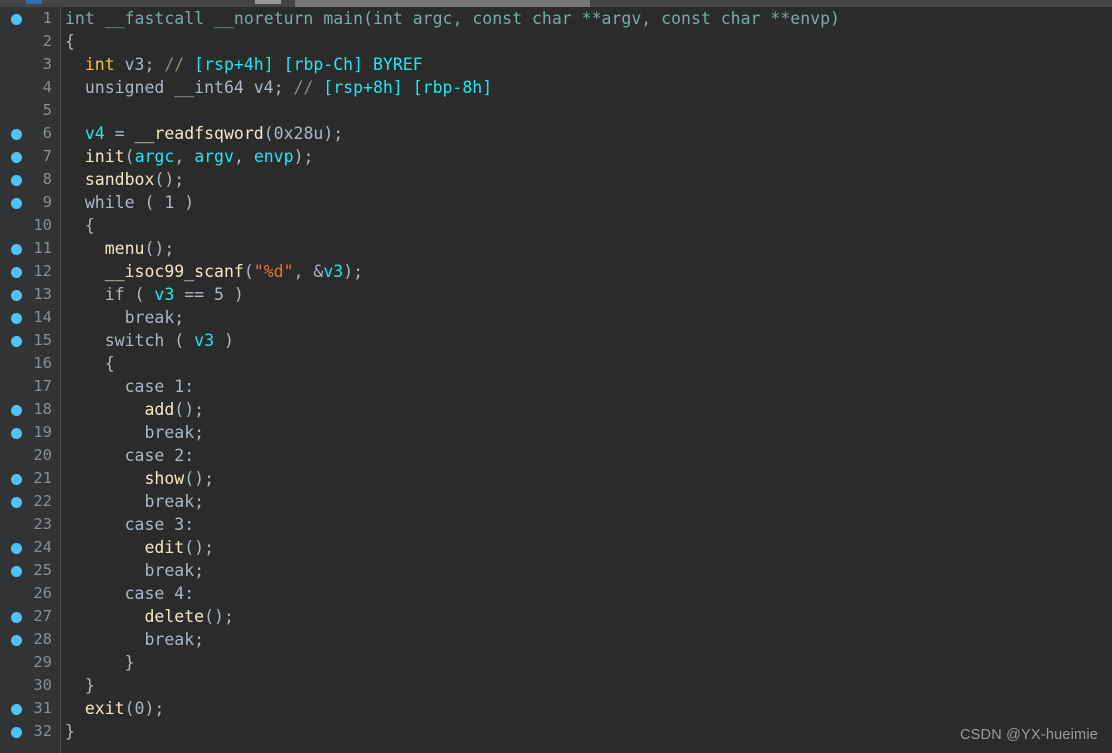  Describe the element at coordinates (189, 156) in the screenshot. I see `code-text: init(argc, argv, envp);` at that location.